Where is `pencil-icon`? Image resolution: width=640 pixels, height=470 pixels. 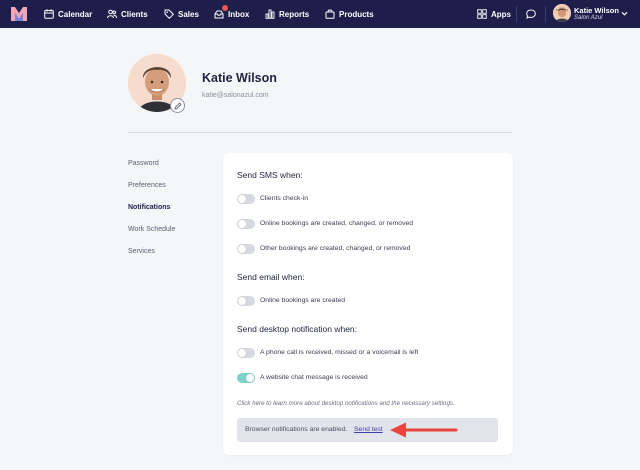
pencil-icon is located at coordinates (177, 105).